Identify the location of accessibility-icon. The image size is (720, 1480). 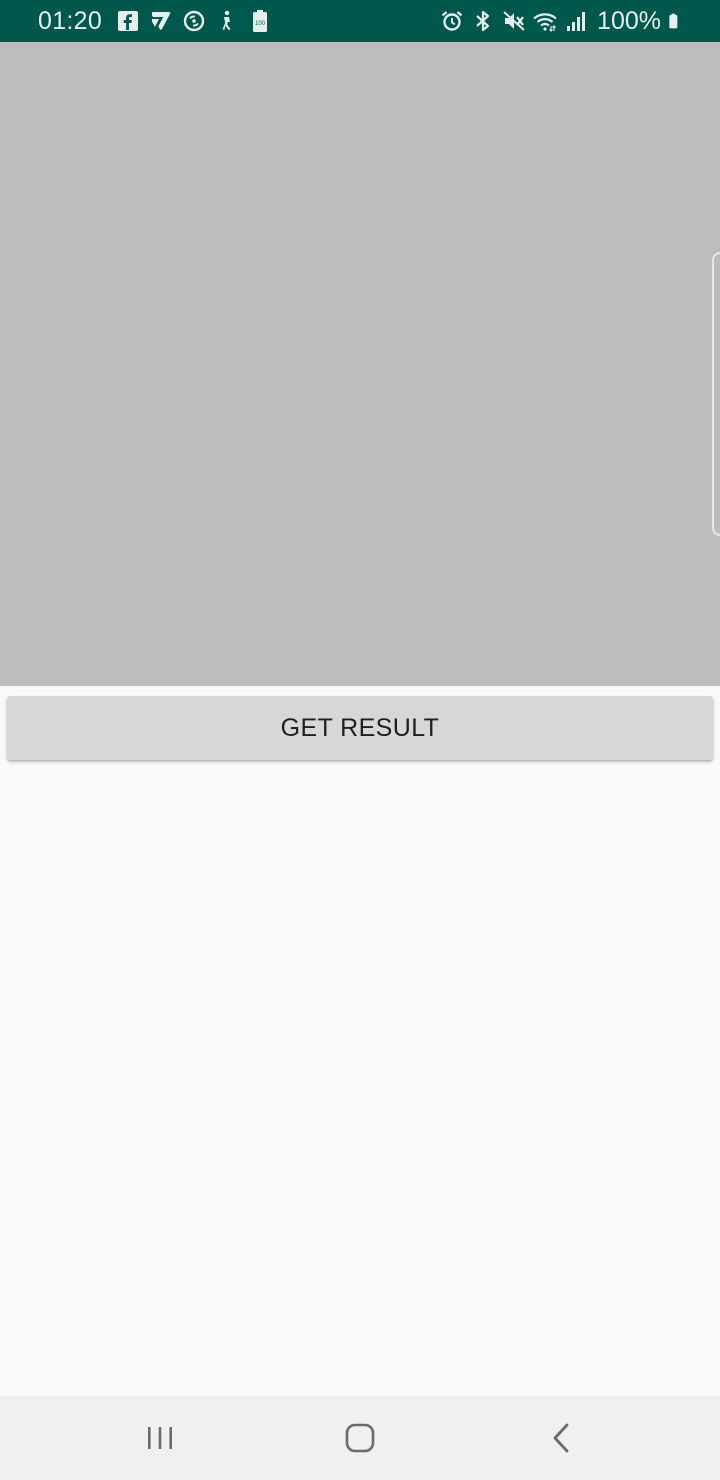
(226, 20).